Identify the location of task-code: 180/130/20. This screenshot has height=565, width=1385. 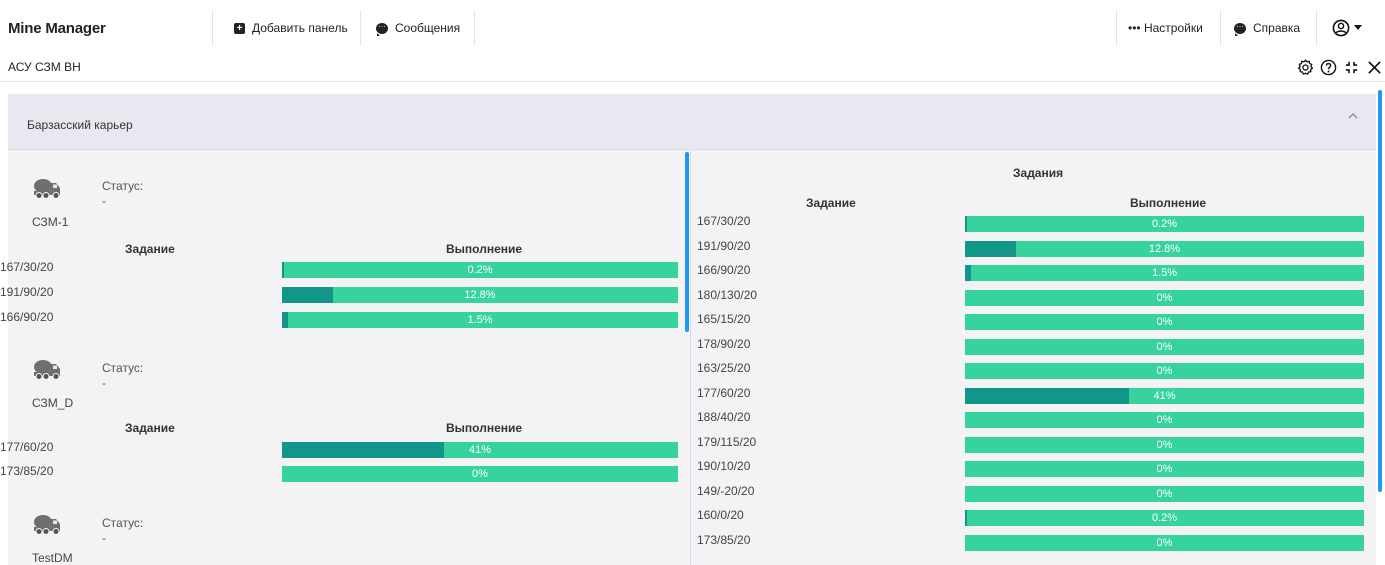
(727, 295).